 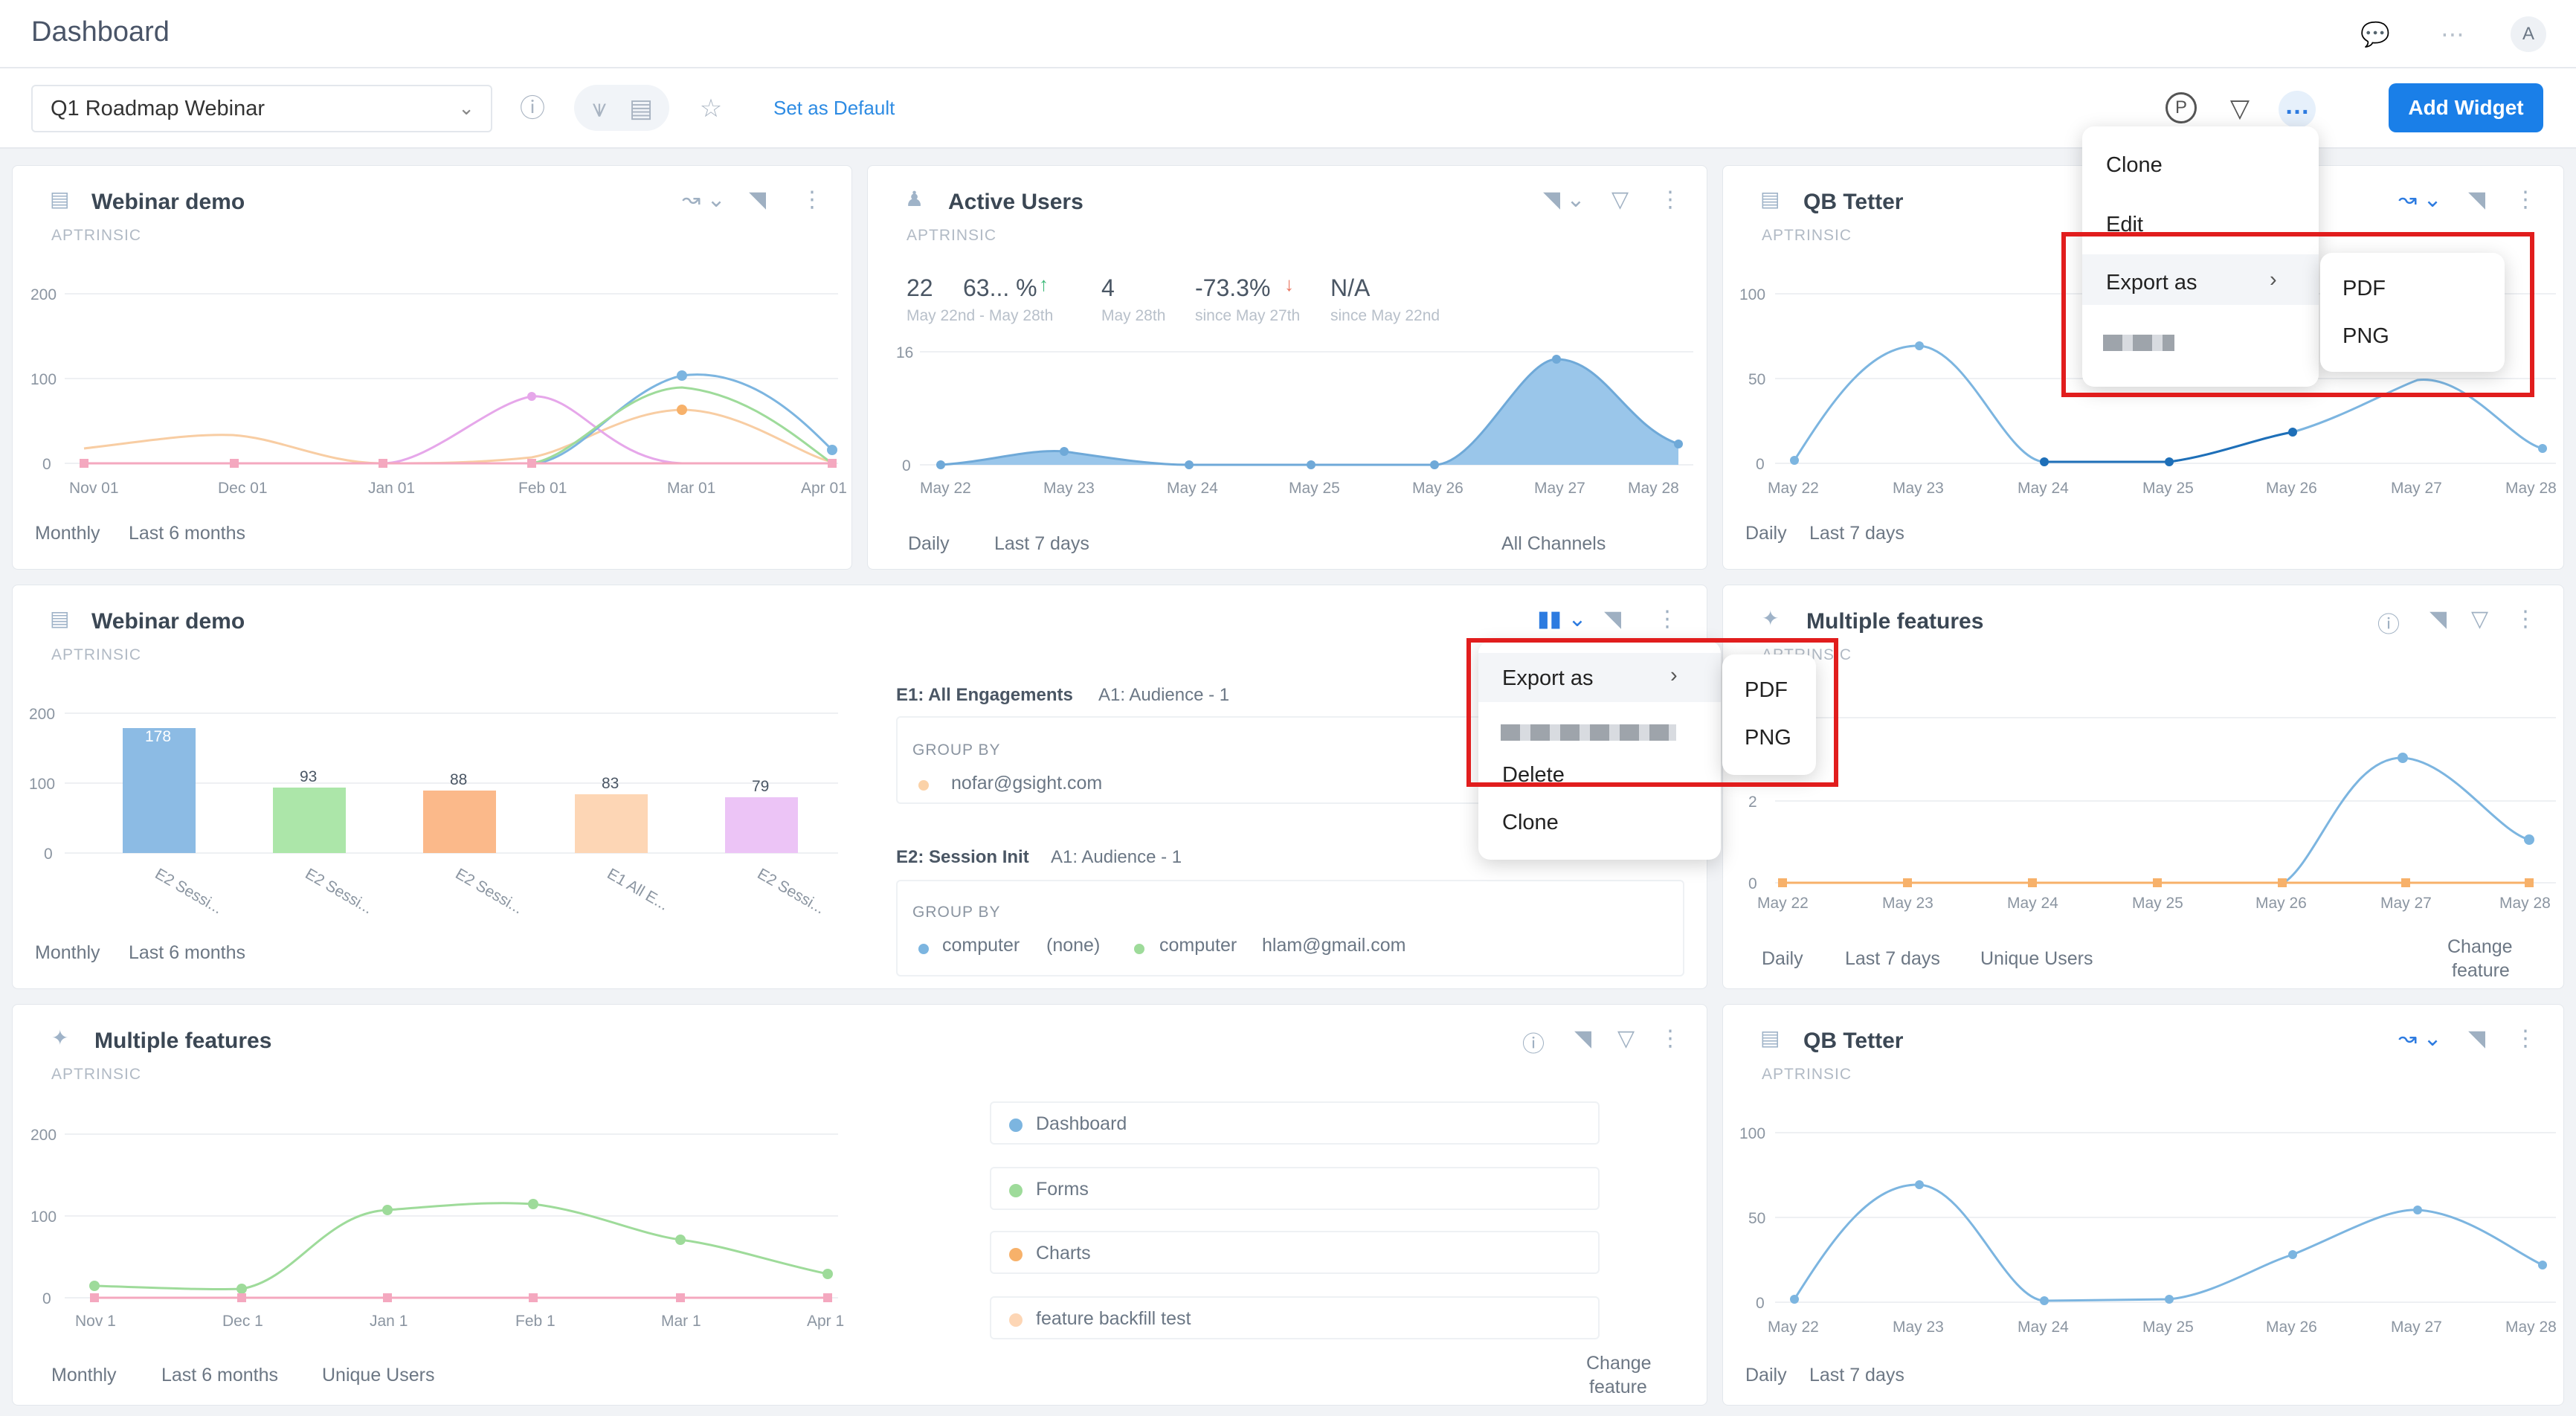 I want to click on x-tick: May 26, so click(x=2281, y=903).